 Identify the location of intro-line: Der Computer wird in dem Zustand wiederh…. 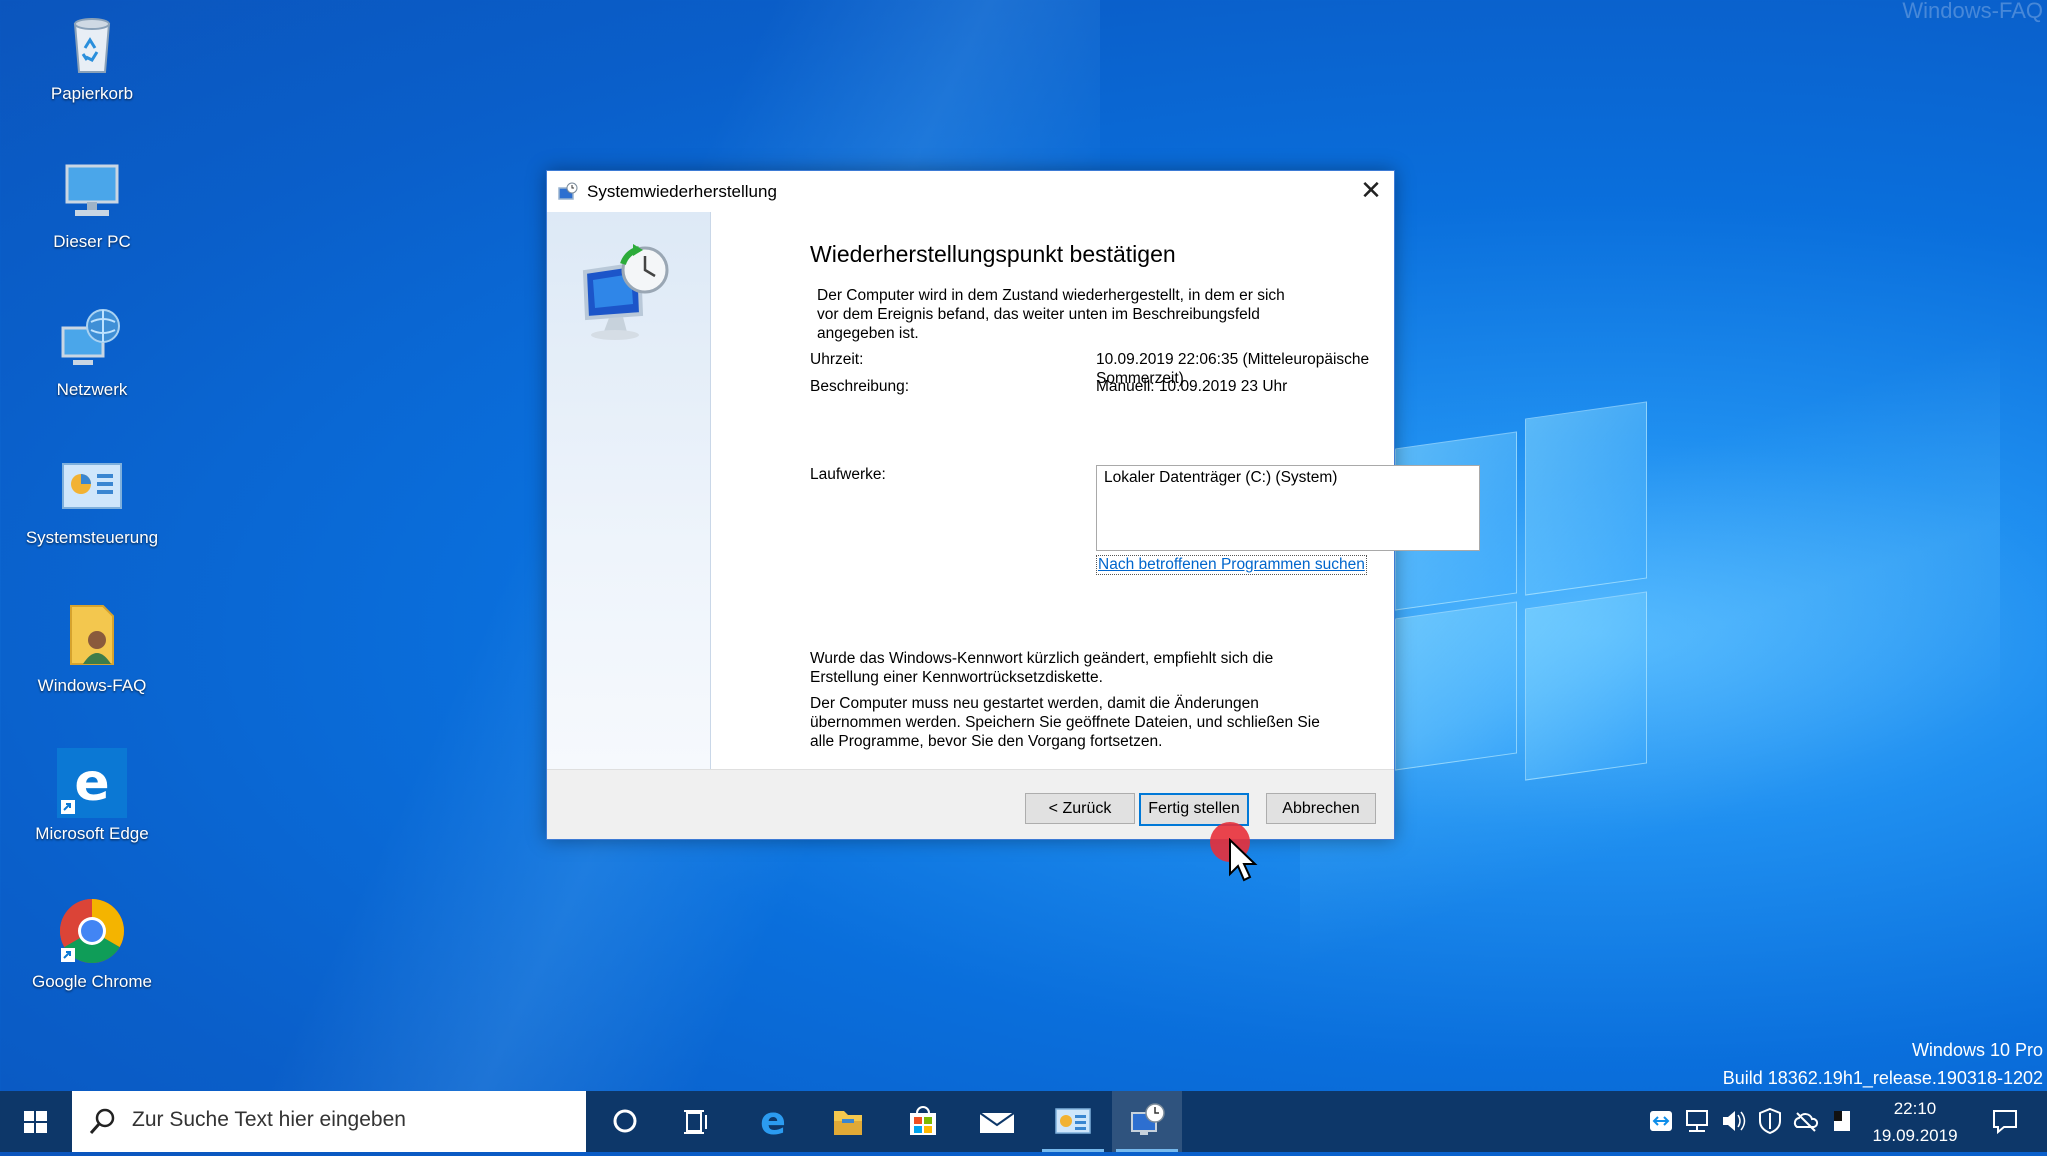
(1051, 295).